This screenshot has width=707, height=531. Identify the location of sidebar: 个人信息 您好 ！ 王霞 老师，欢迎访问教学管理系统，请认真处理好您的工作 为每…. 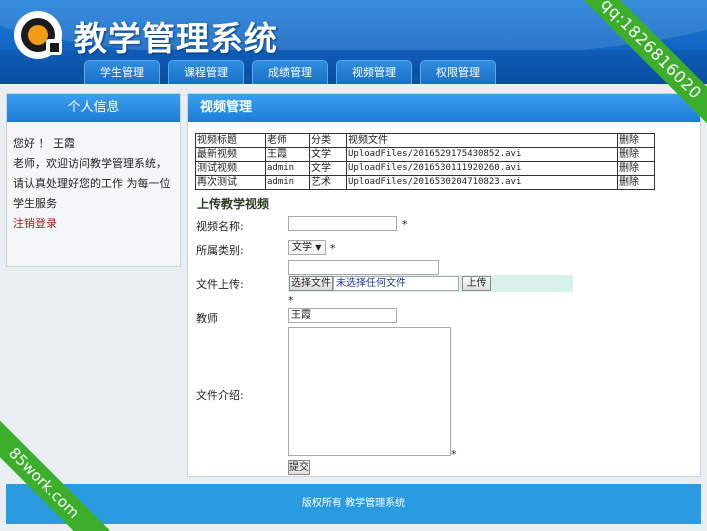
(93, 180).